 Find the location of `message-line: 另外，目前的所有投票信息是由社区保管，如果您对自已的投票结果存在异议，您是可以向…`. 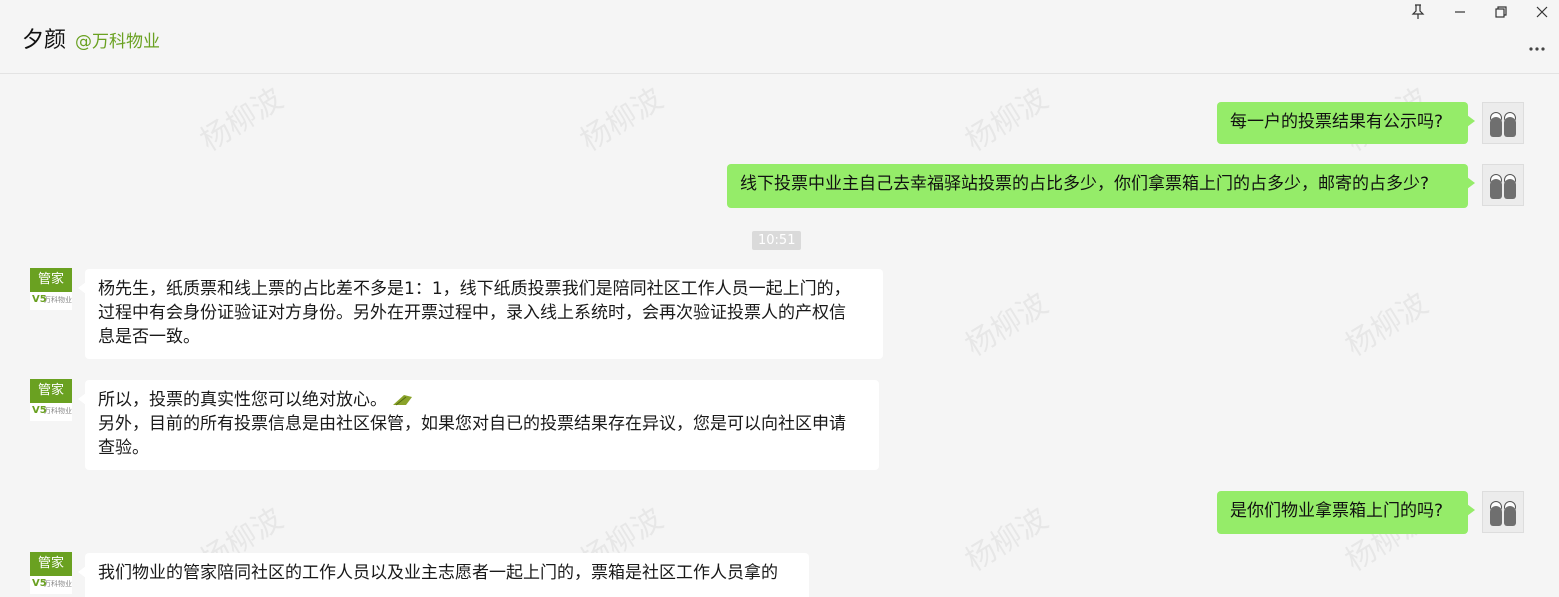

message-line: 另外，目前的所有投票信息是由社区保管，如果您对自已的投票结果存在异议，您是可以向… is located at coordinates (472, 424).